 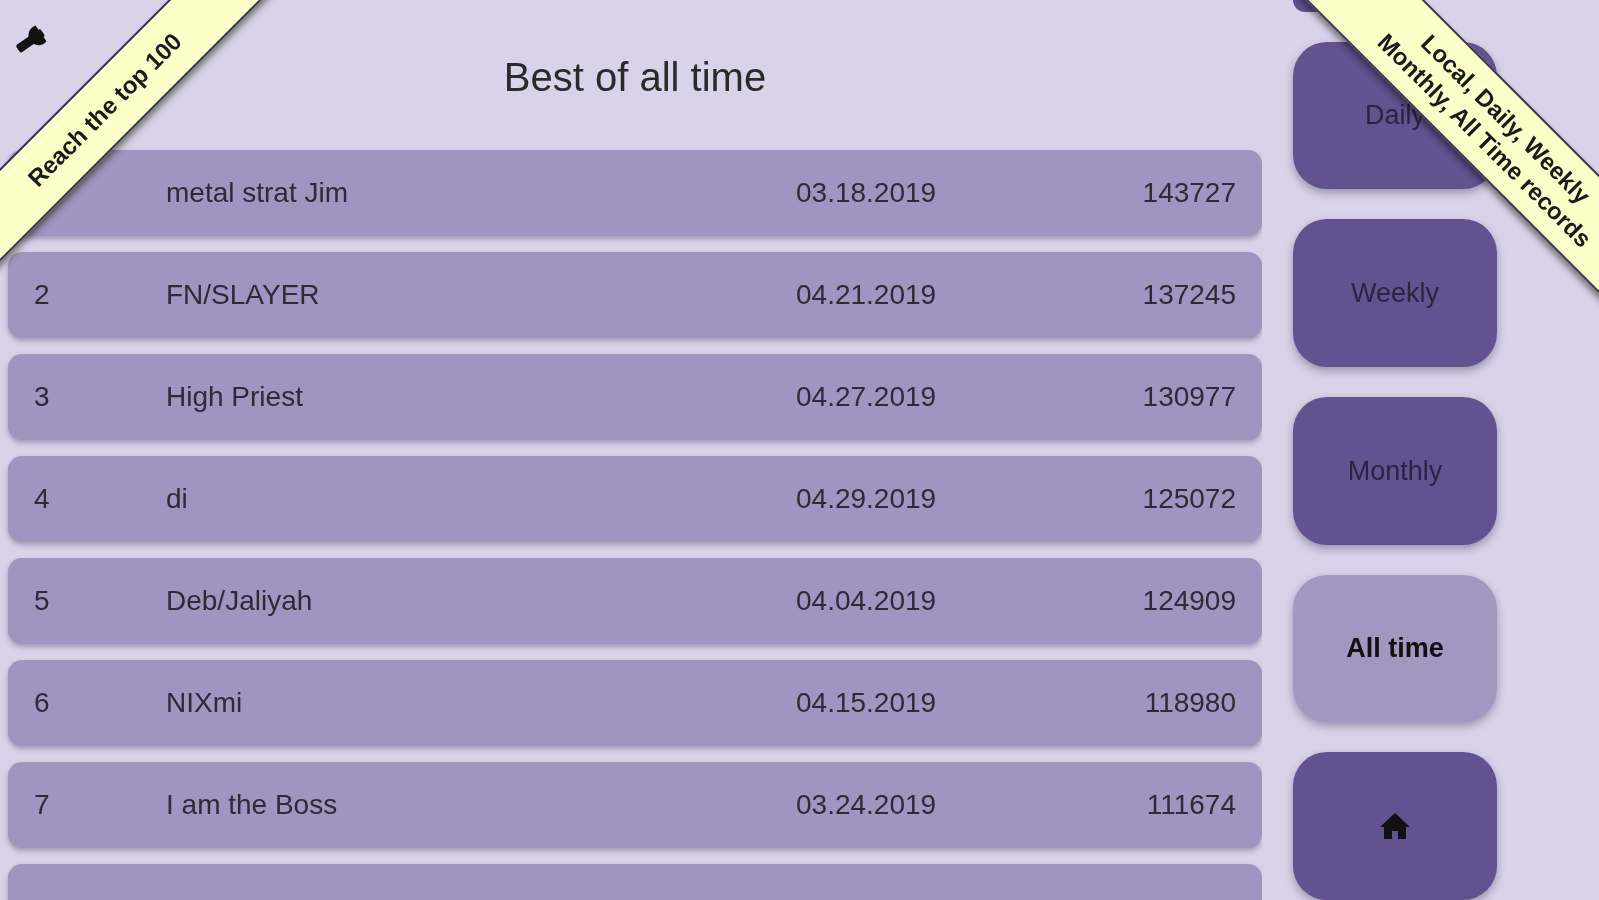 What do you see at coordinates (867, 601) in the screenshot?
I see `date-cell-text: 04.04.2019` at bounding box center [867, 601].